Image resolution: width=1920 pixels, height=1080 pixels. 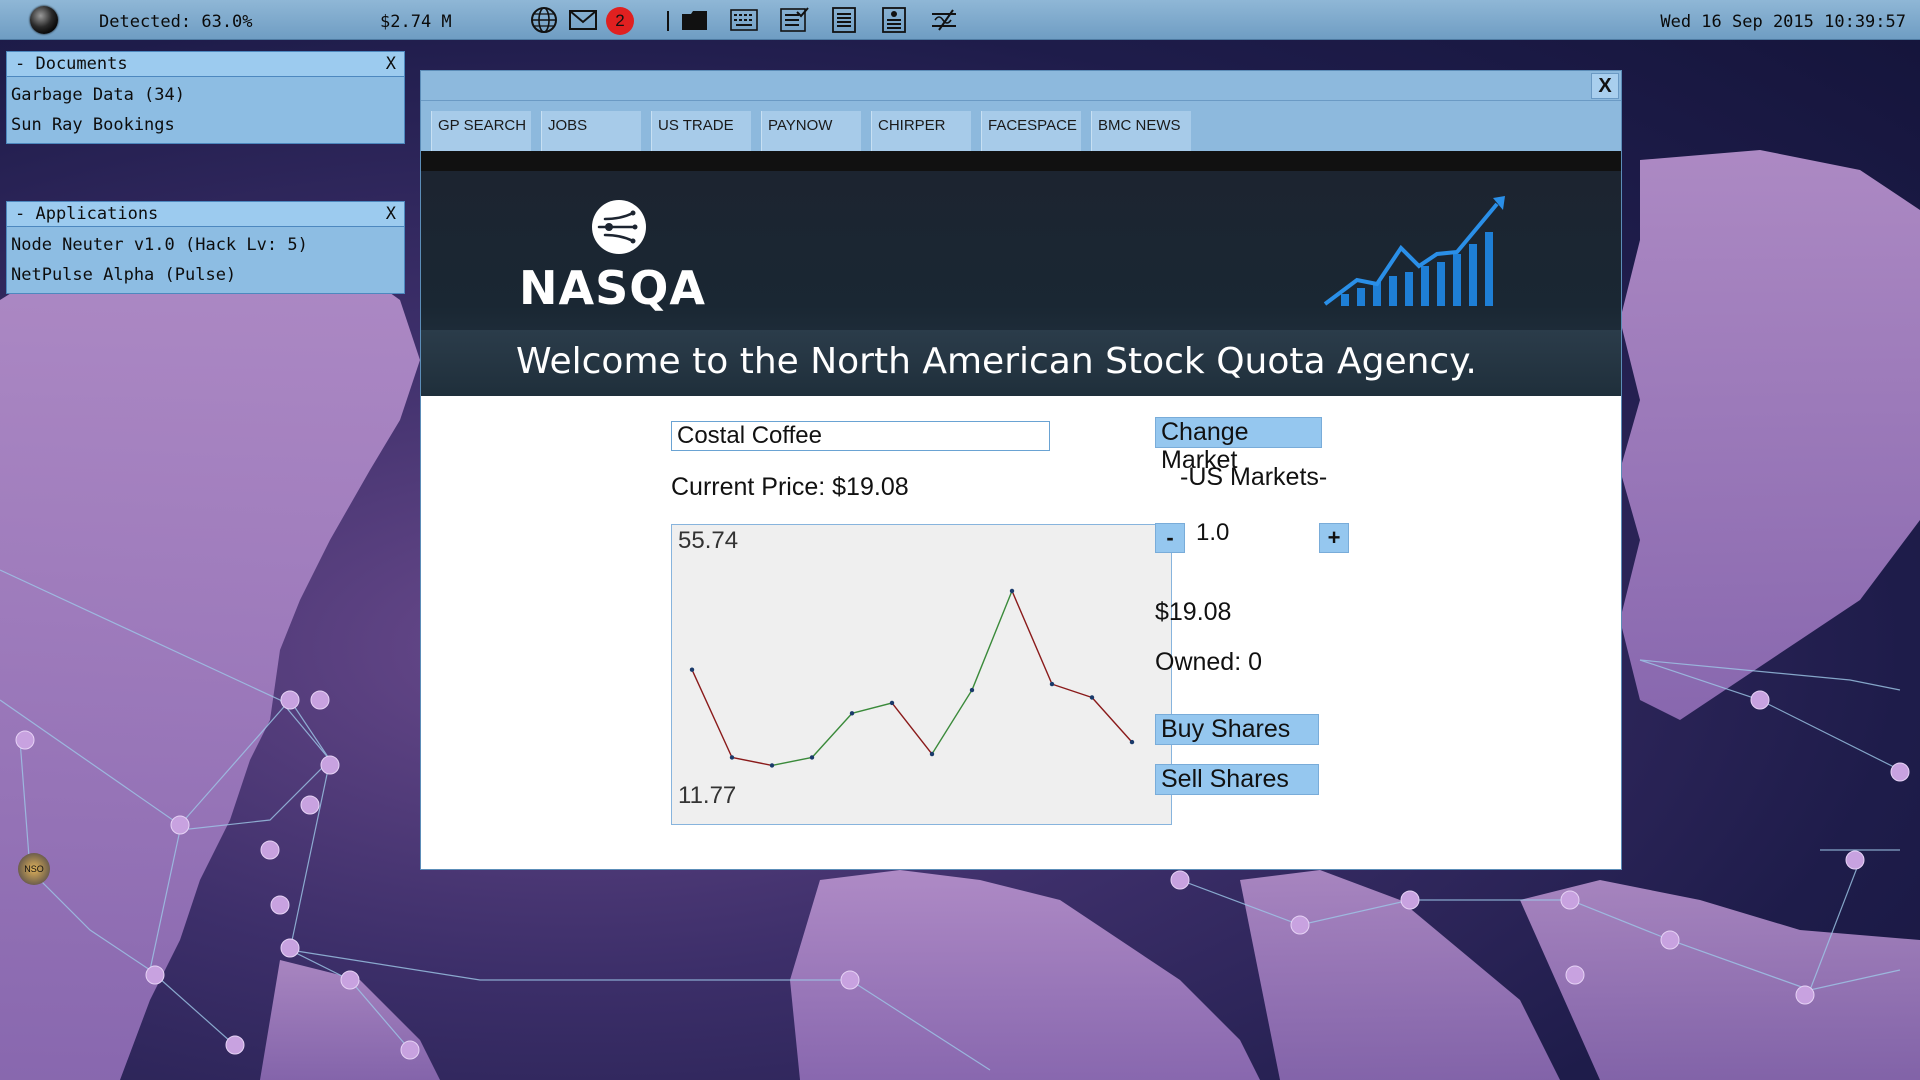 What do you see at coordinates (1031, 131) in the screenshot?
I see `tab-facespace: FACESPACE` at bounding box center [1031, 131].